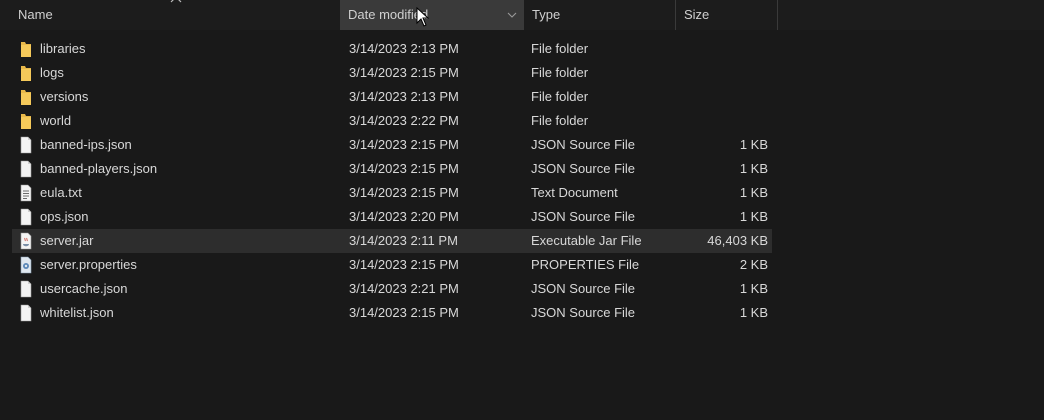  What do you see at coordinates (185, 289) in the screenshot?
I see `file-name: usercache.json` at bounding box center [185, 289].